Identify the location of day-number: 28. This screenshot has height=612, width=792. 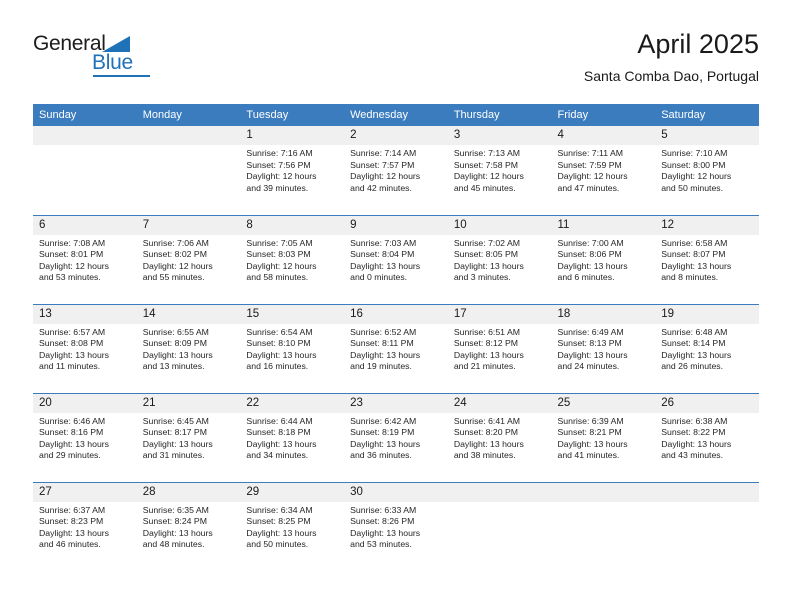
(188, 492).